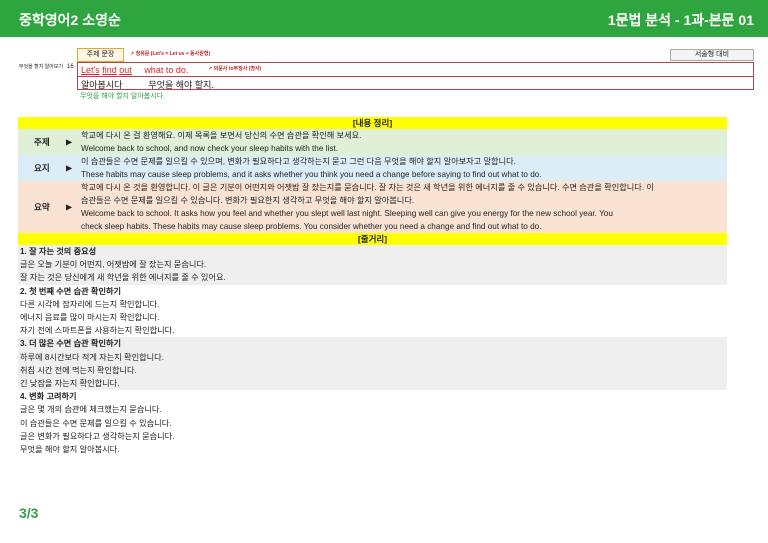 This screenshot has height=543, width=768. I want to click on sentence-label: 무엇을 할지 알아보기, so click(41, 67).